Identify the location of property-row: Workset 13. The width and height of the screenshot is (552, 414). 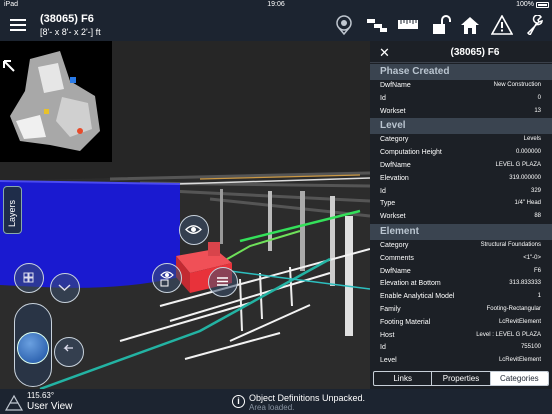
(460, 111).